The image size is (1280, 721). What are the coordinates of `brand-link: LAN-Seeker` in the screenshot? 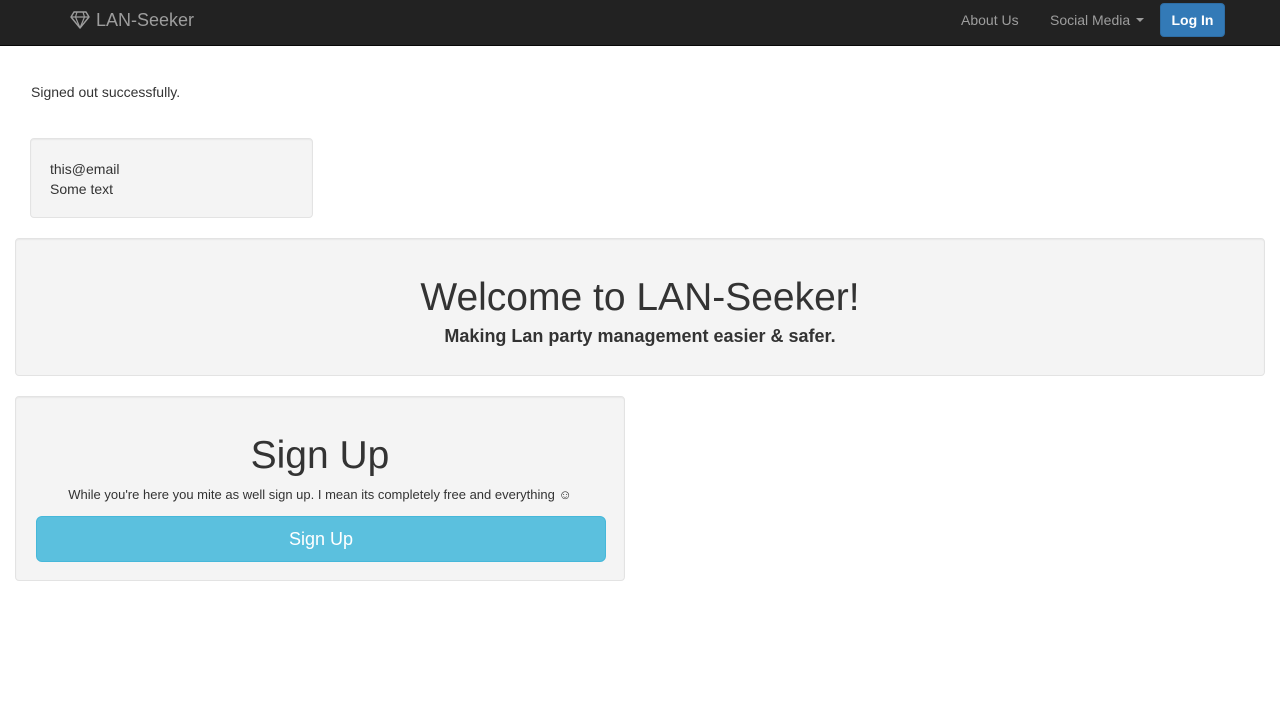 It's located at (132, 20).